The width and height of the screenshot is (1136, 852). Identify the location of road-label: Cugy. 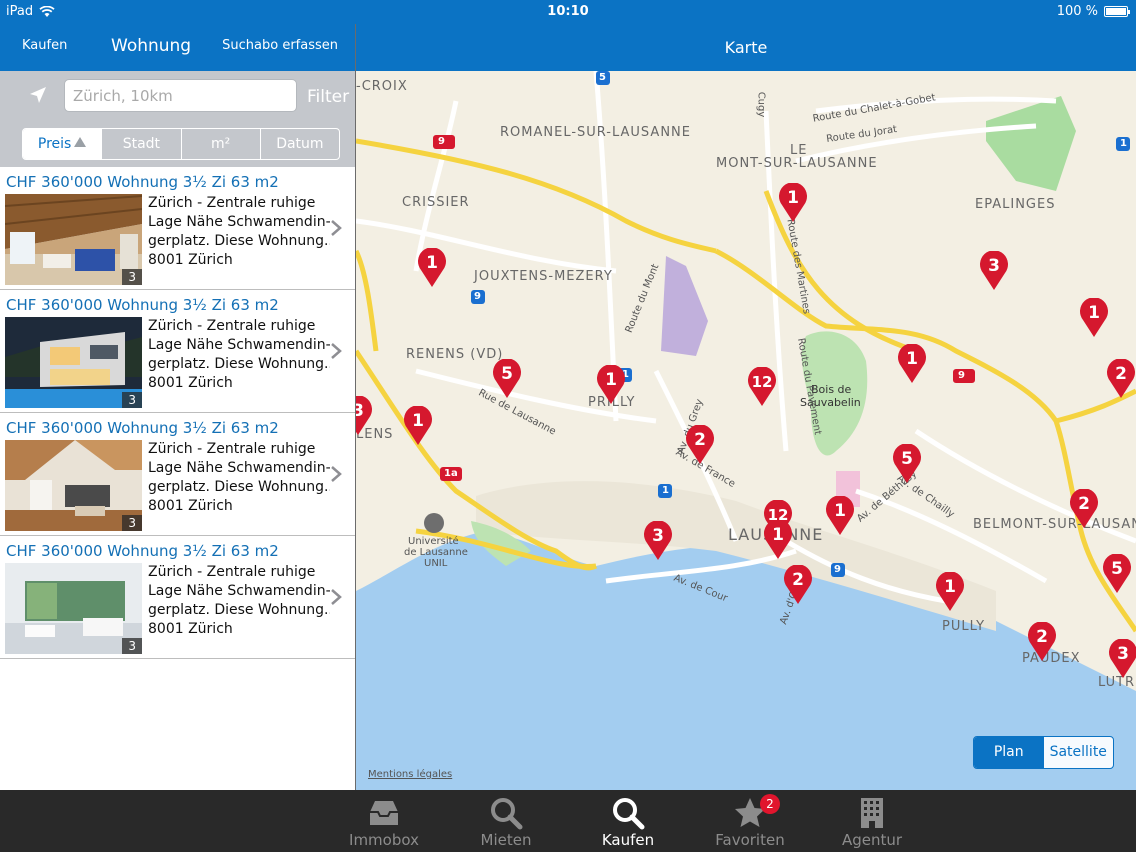
(761, 104).